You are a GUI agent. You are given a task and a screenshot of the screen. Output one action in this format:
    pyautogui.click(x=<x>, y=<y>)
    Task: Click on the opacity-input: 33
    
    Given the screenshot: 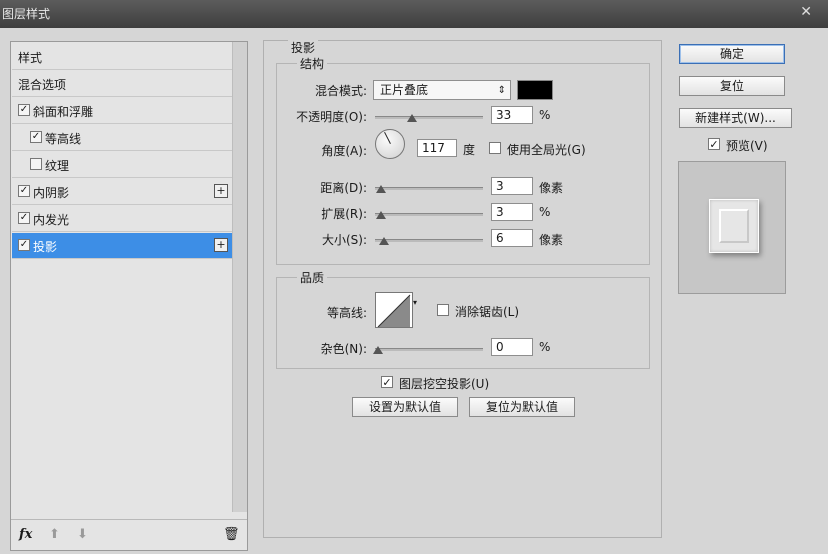 What is the action you would take?
    pyautogui.click(x=512, y=115)
    